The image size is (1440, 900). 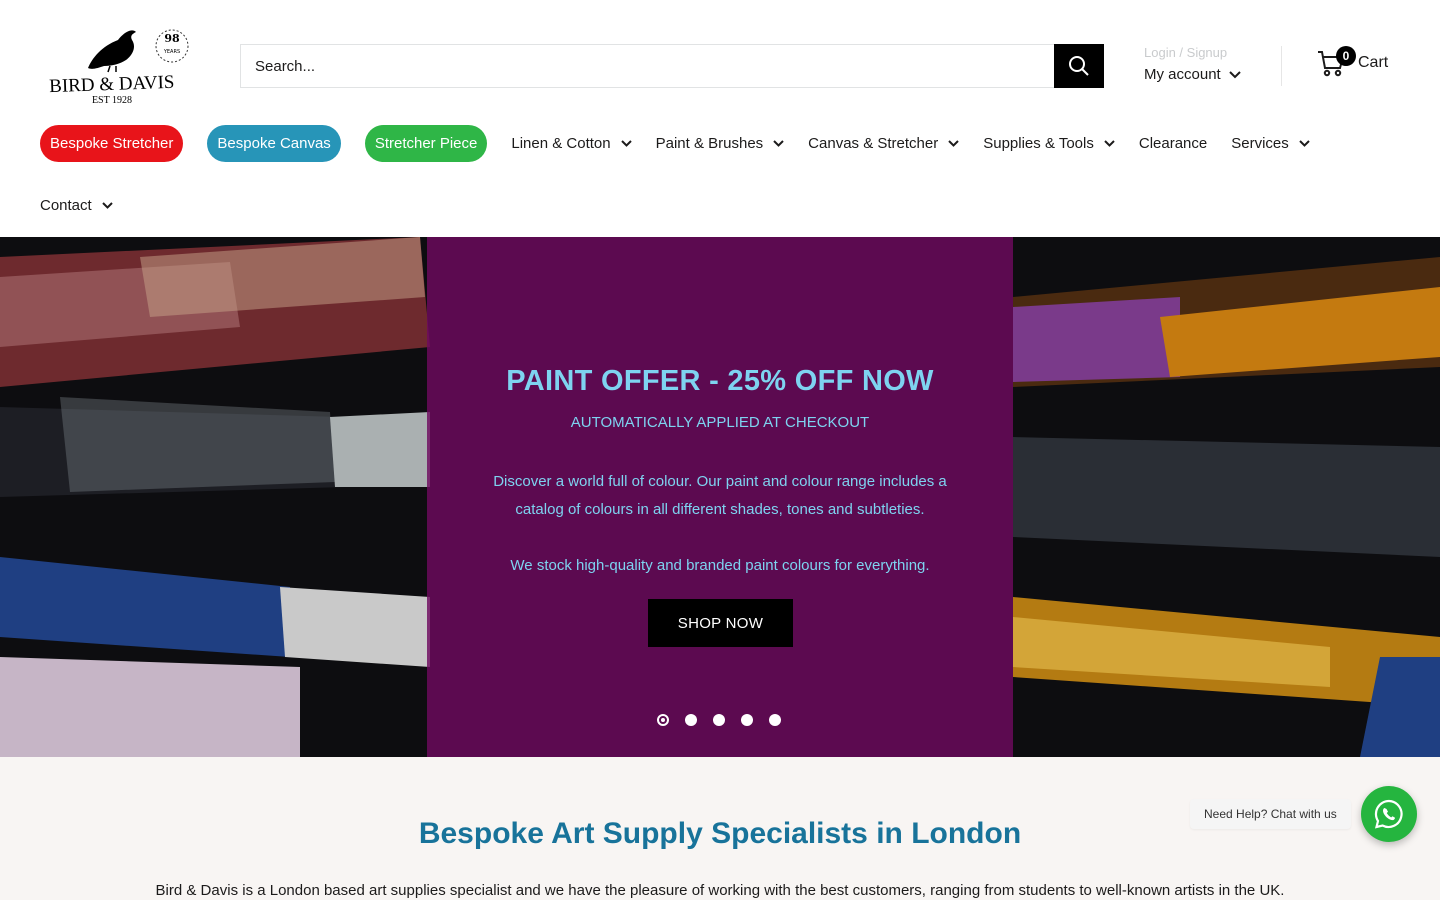 I want to click on cart-link: 0 Cart, so click(x=1352, y=62).